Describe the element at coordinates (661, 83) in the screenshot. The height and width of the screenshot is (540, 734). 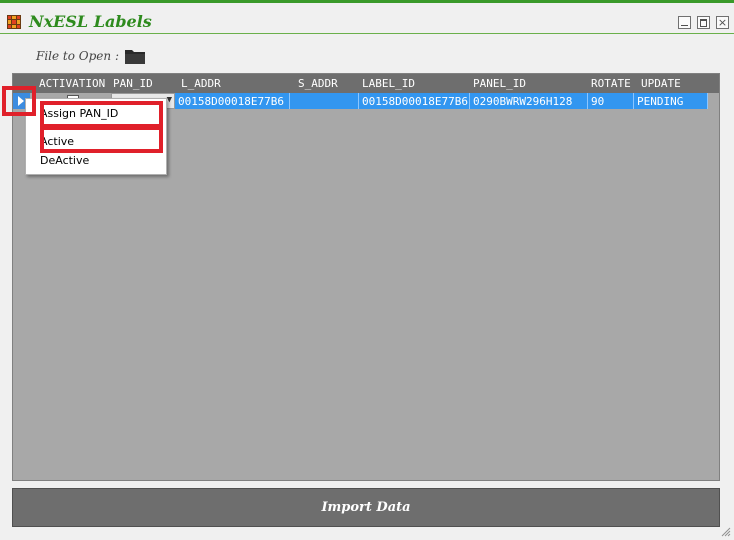
I see `column-header-update: UPDATE` at that location.